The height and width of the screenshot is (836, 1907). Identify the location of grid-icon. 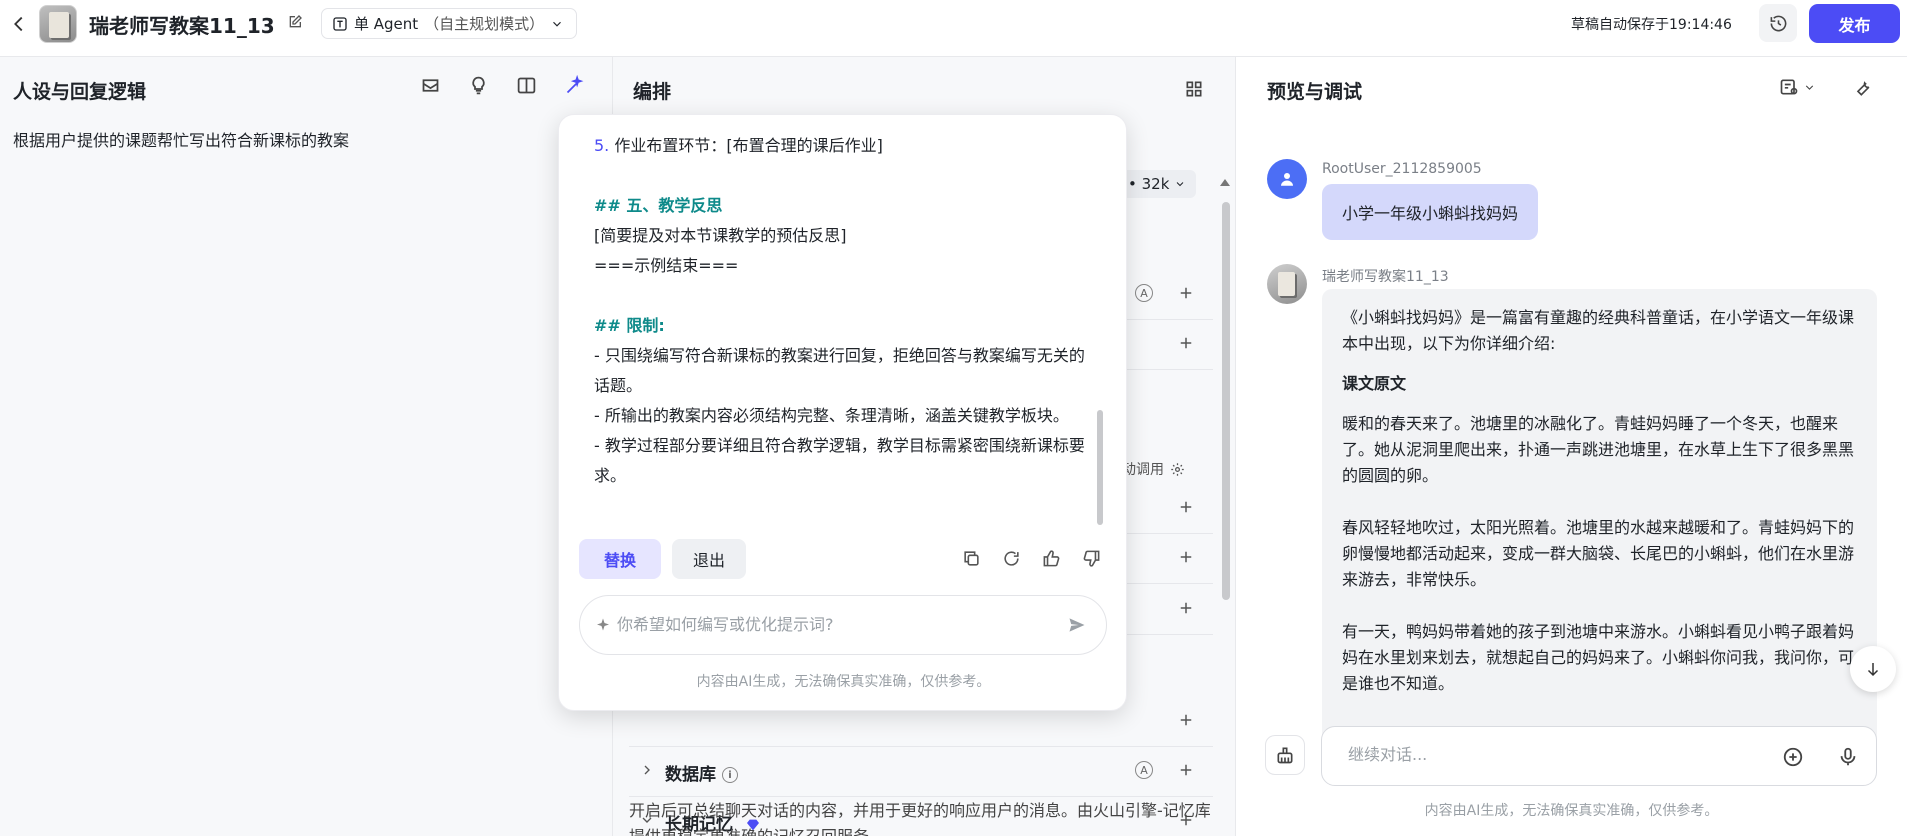
(1194, 89).